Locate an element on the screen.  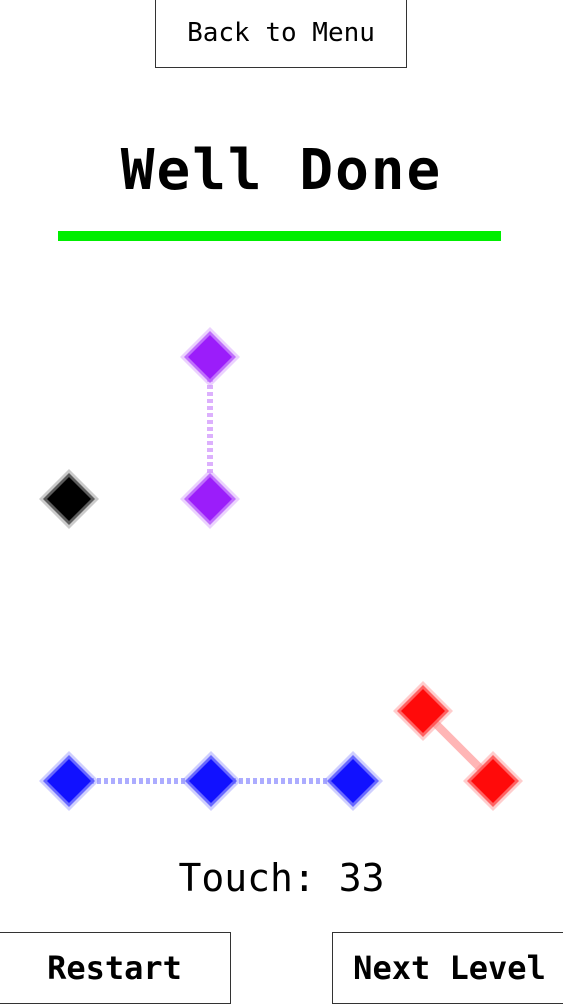
next-level-button: Next Level is located at coordinates (447, 968).